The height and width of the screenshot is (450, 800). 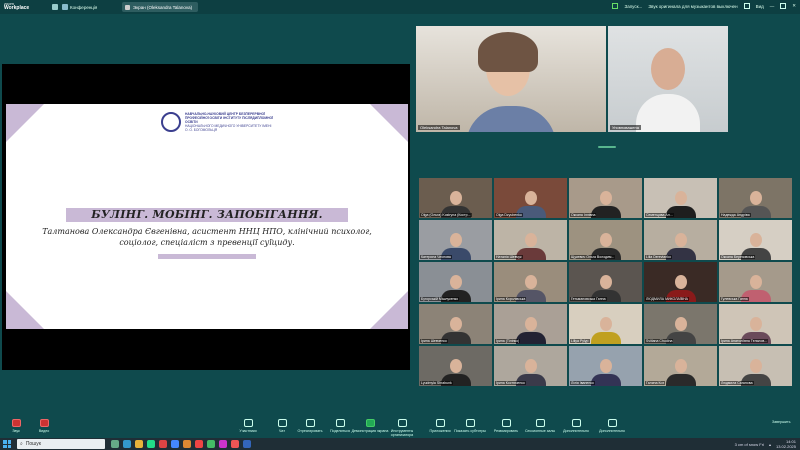 What do you see at coordinates (738, 257) in the screenshot?
I see `participant-name: Оксана Березовська` at bounding box center [738, 257].